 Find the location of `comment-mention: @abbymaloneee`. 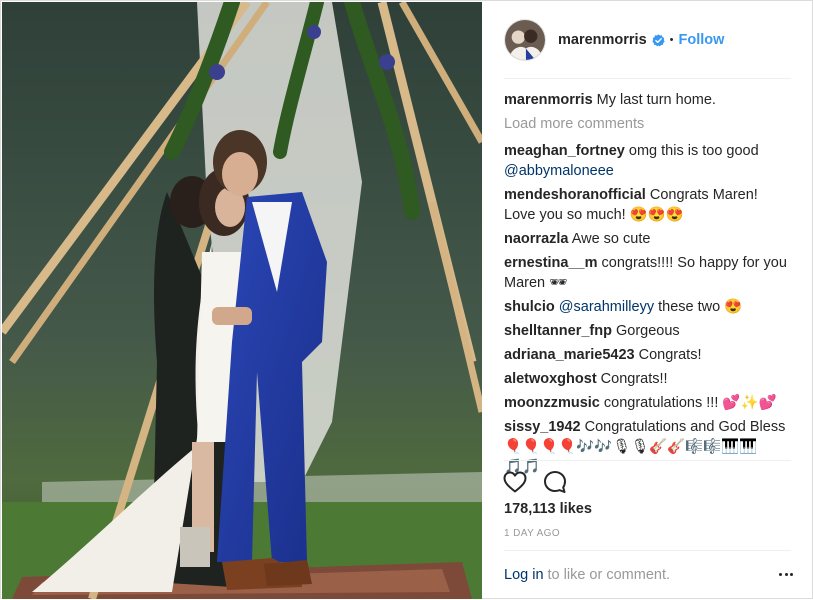

comment-mention: @abbymaloneee is located at coordinates (559, 171).